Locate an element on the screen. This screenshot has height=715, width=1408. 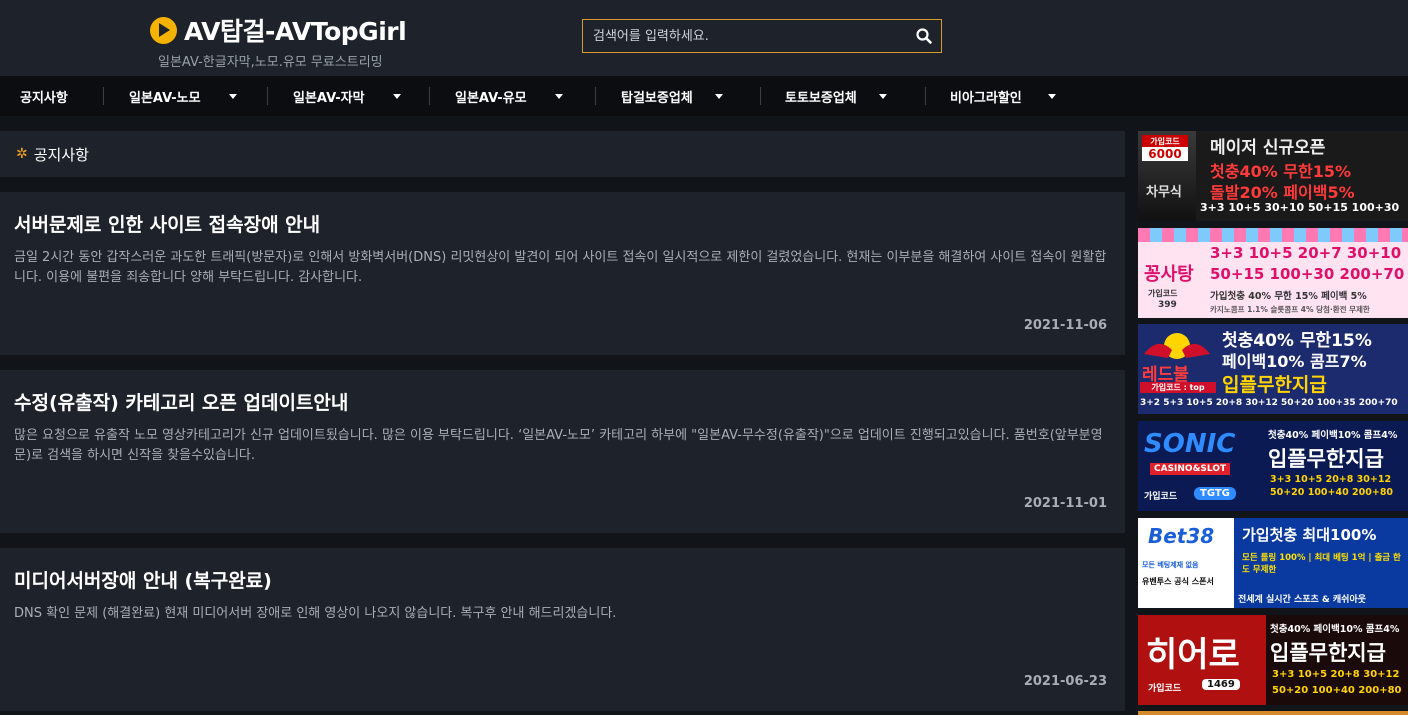
post-date: 2021-06-23 is located at coordinates (1065, 681).